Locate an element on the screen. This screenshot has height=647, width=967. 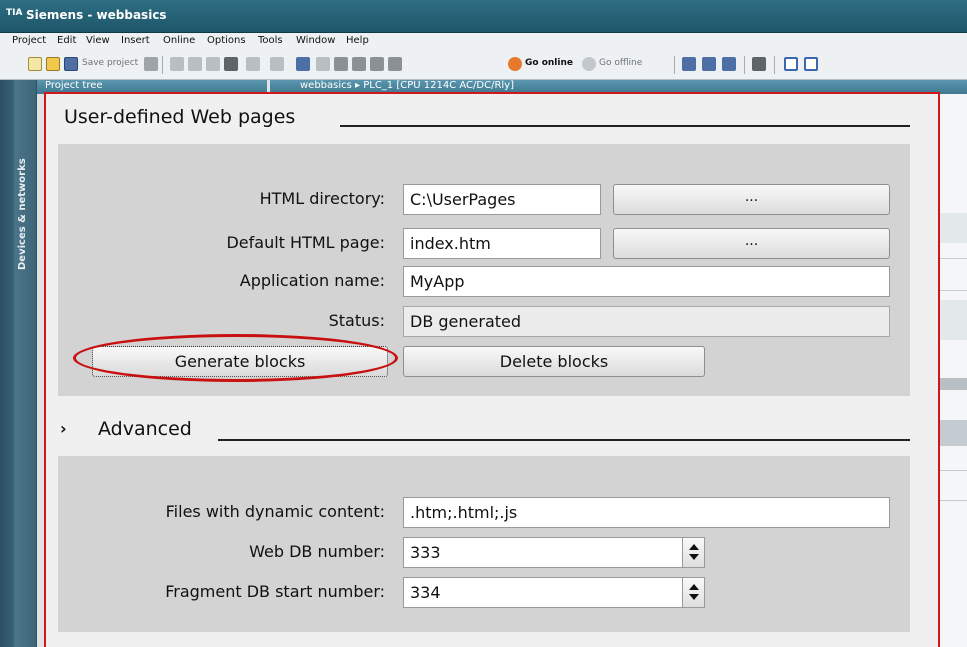
fragment-db-spinner is located at coordinates (693, 592).